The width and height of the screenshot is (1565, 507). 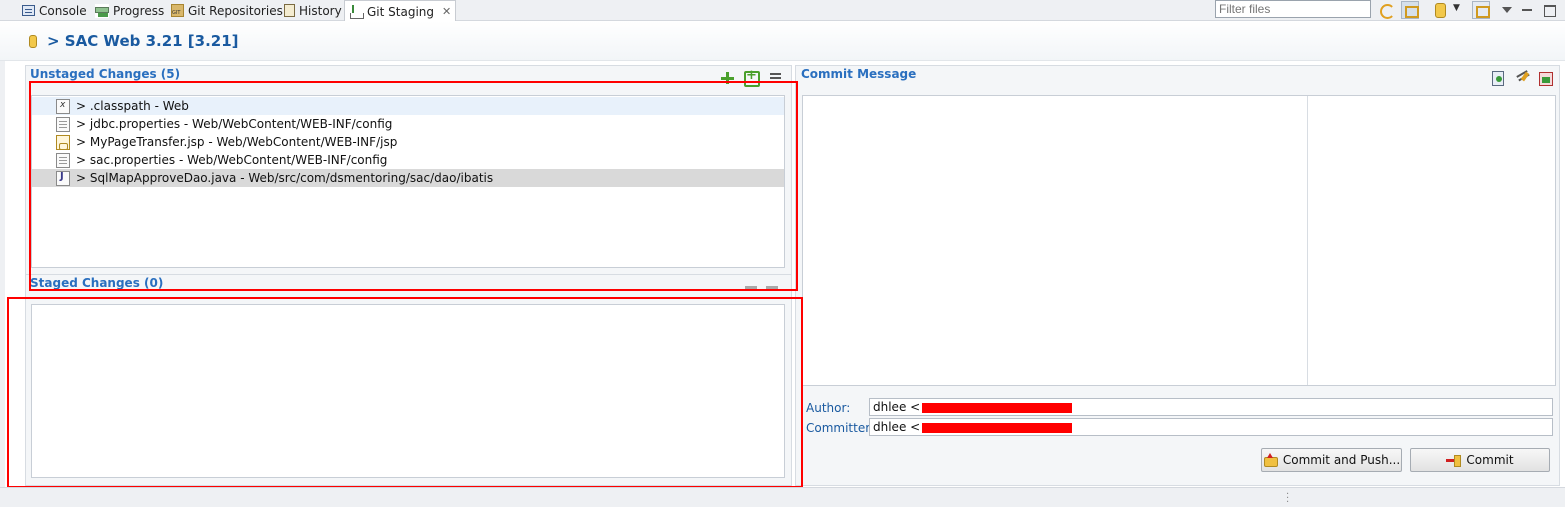 I want to click on add-to-index-icon, so click(x=727, y=78).